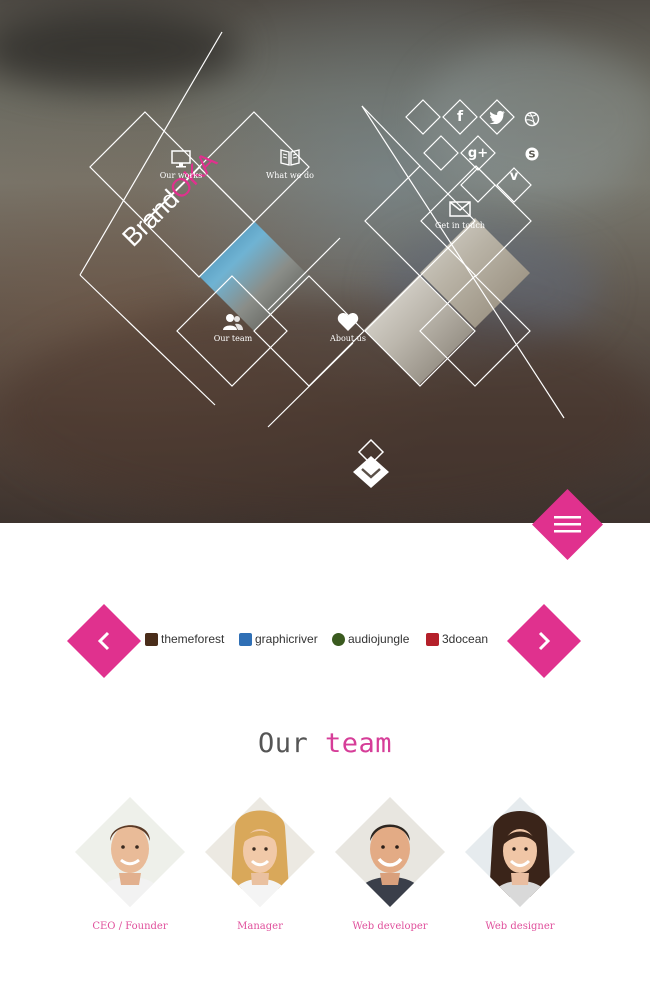  I want to click on member-photo-web-developer, so click(390, 852).